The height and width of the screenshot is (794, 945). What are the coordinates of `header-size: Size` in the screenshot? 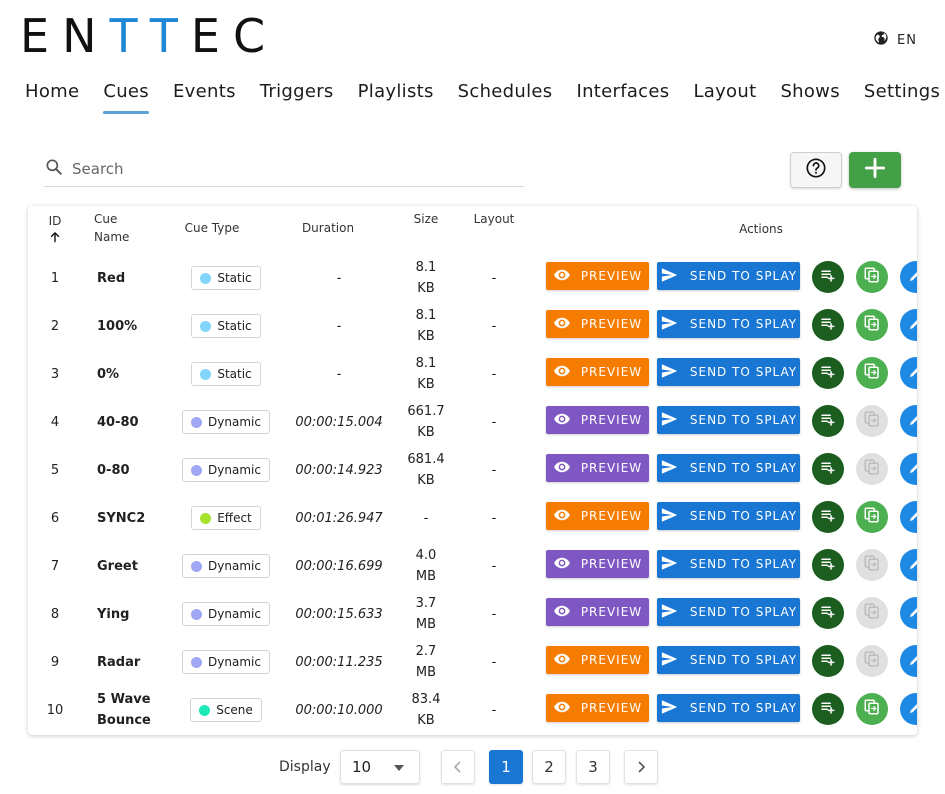 It's located at (426, 219).